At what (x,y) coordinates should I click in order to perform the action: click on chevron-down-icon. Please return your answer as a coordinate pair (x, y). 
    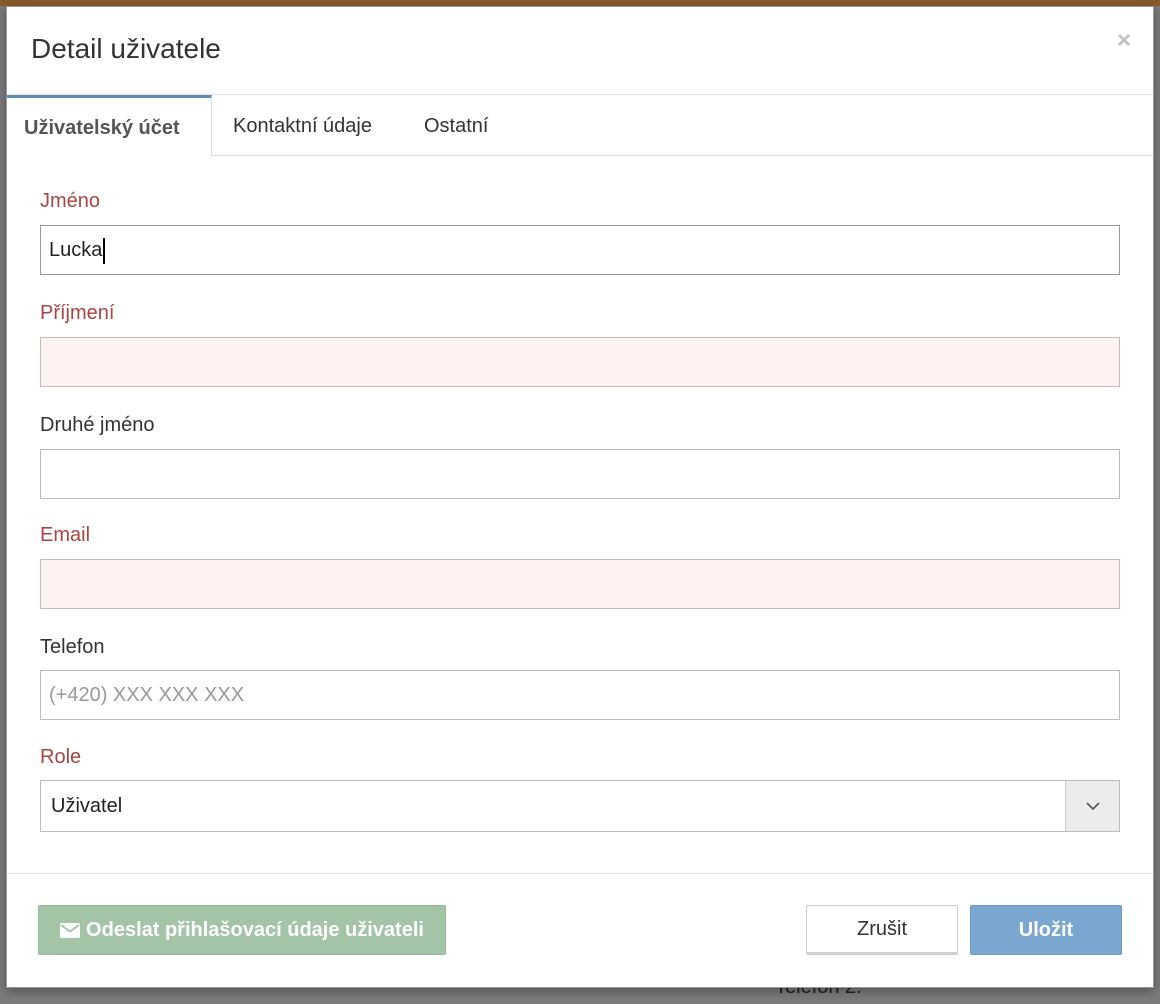
    Looking at the image, I should click on (1092, 806).